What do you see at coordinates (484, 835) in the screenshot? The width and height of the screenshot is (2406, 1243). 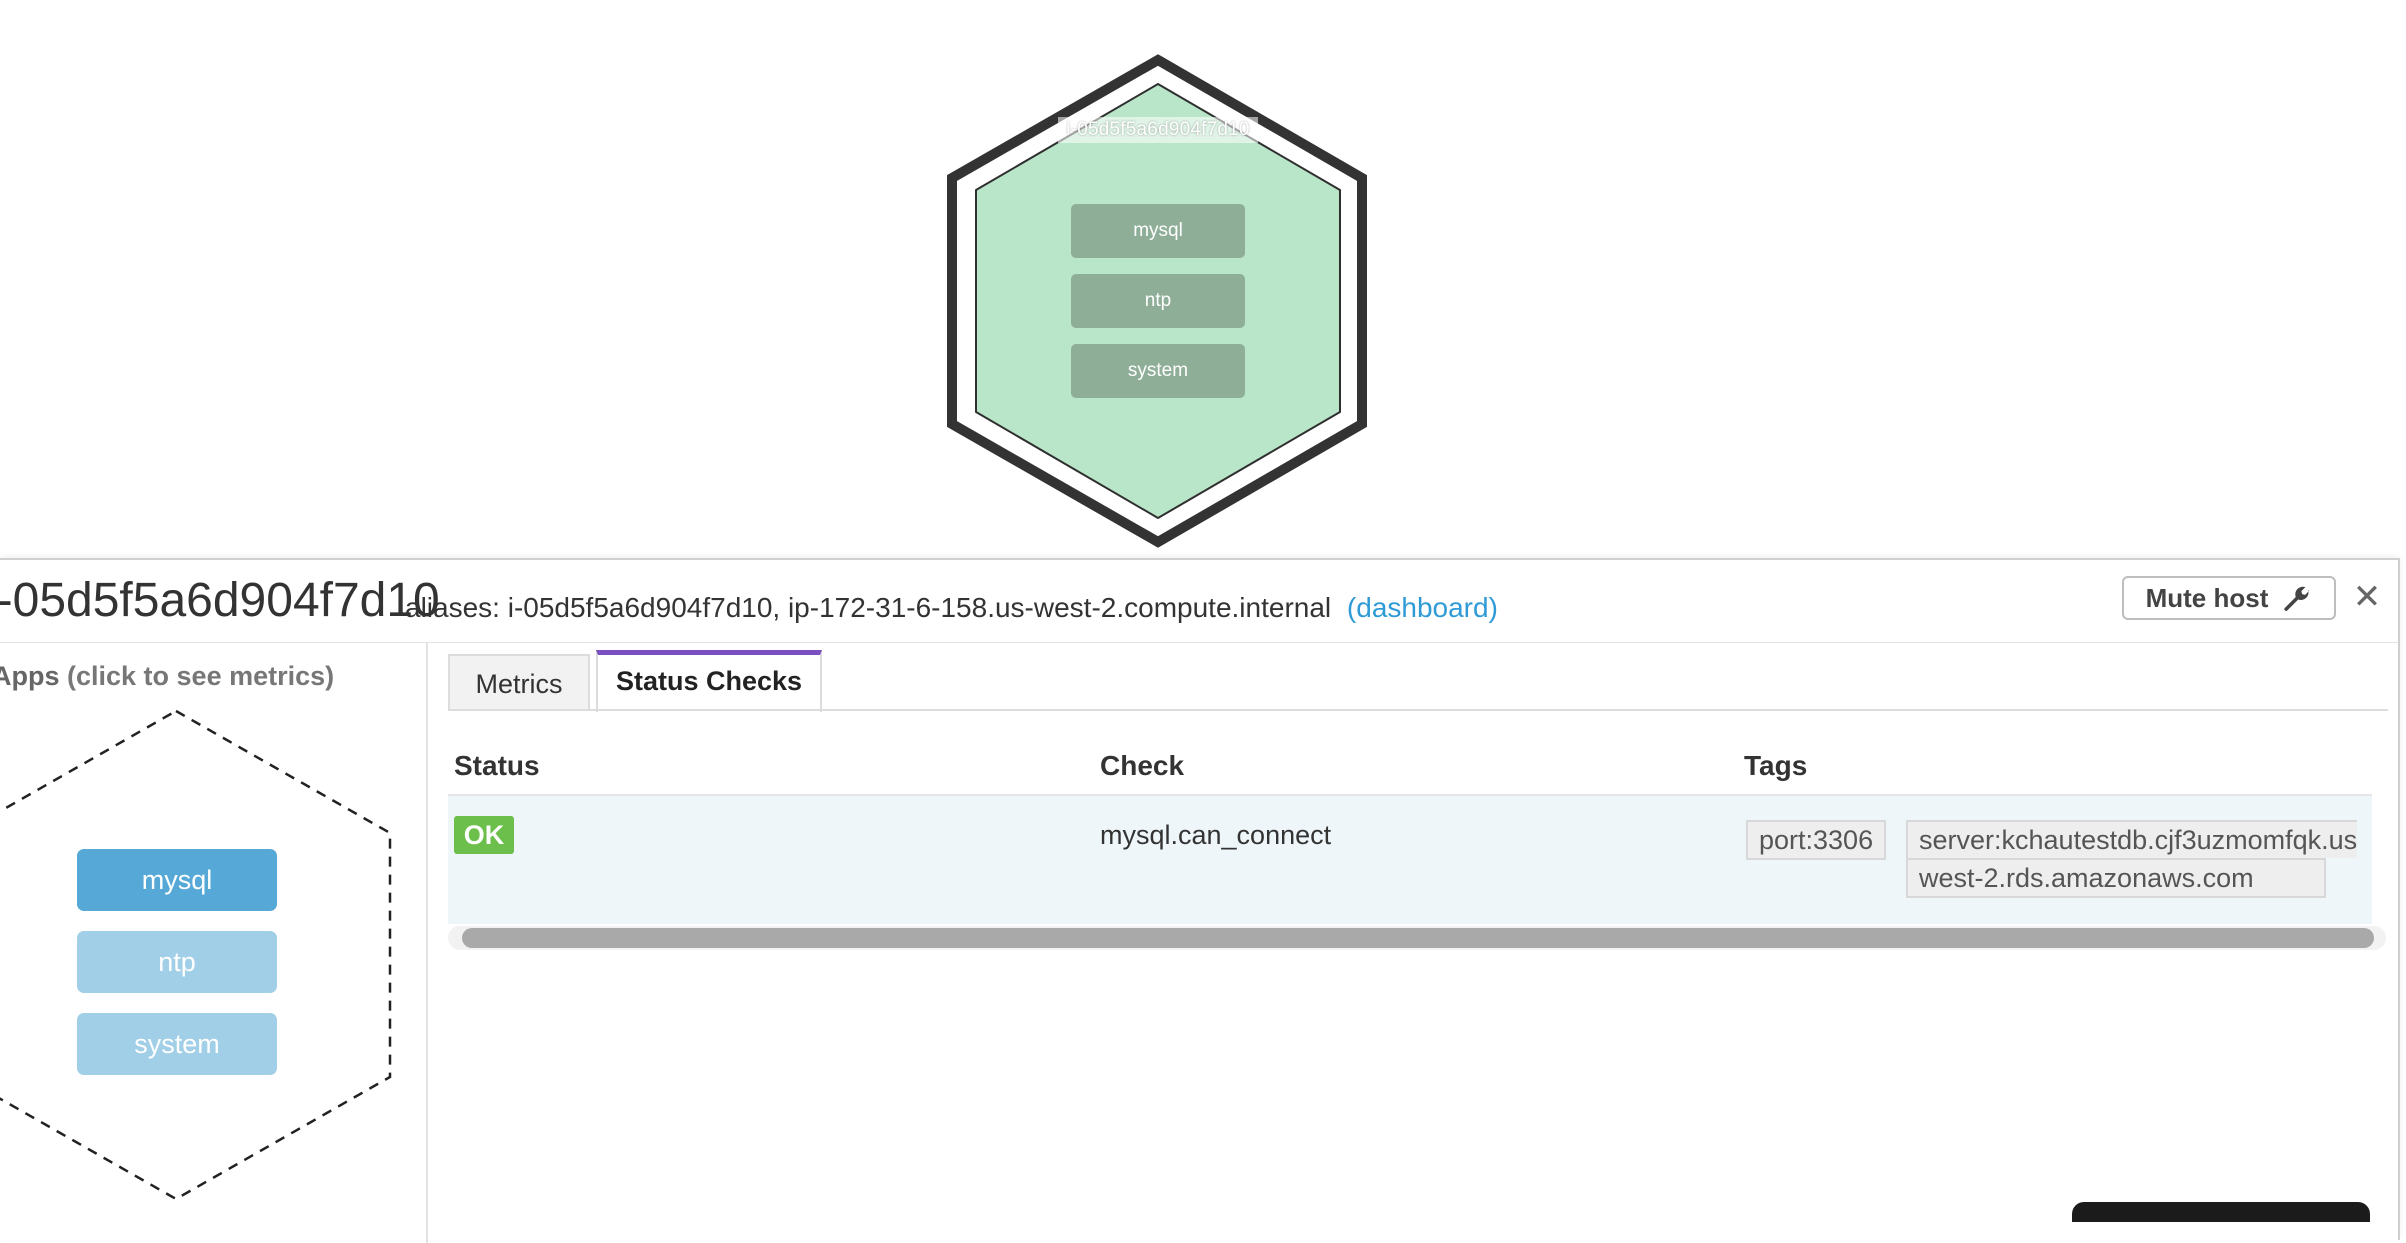 I see `status-badge: OK` at bounding box center [484, 835].